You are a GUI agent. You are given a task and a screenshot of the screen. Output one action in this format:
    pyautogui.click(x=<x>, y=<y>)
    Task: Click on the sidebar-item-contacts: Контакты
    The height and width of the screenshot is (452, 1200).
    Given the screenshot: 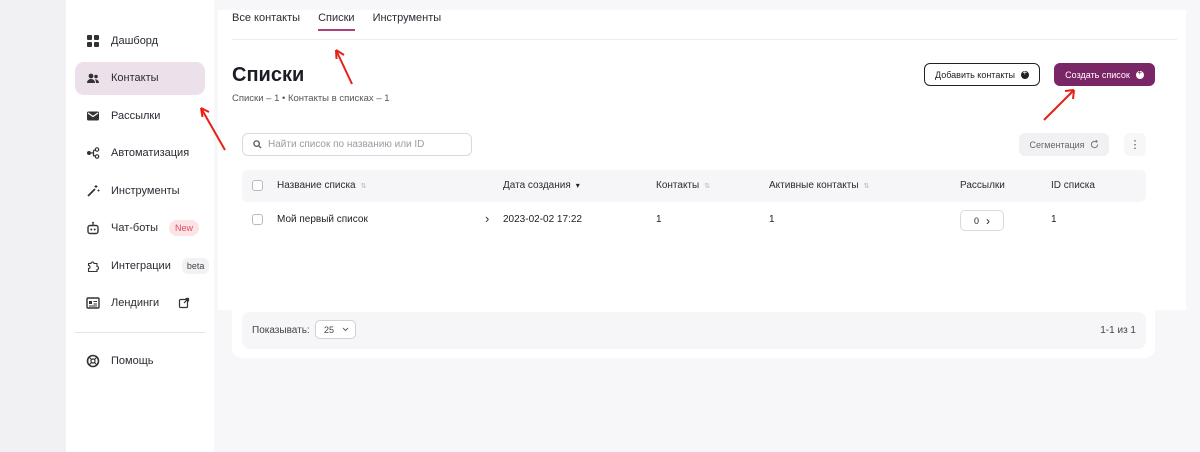 What is the action you would take?
    pyautogui.click(x=140, y=78)
    